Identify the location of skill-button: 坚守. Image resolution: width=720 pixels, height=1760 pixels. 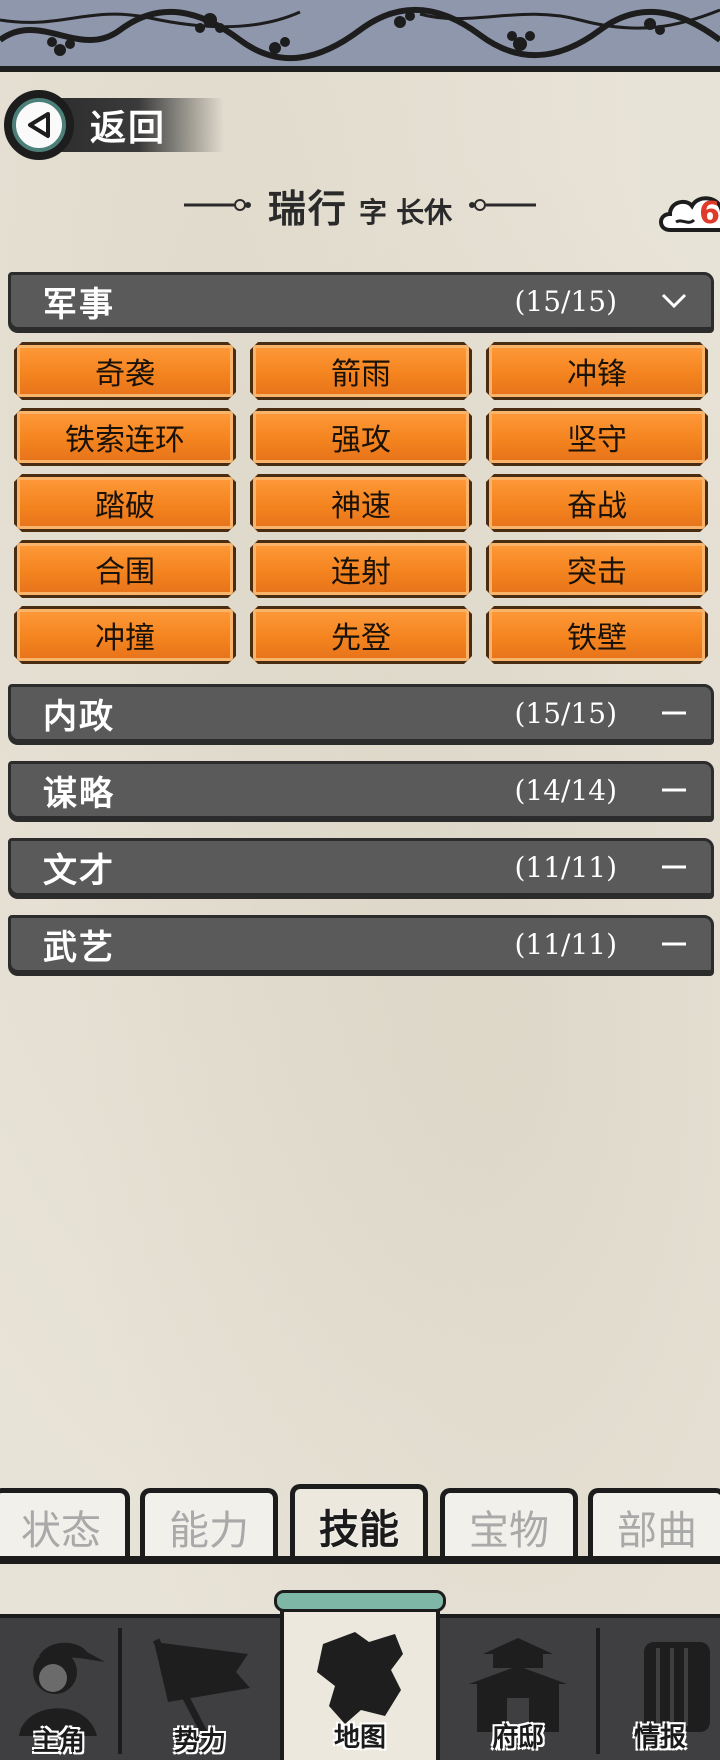
(597, 437).